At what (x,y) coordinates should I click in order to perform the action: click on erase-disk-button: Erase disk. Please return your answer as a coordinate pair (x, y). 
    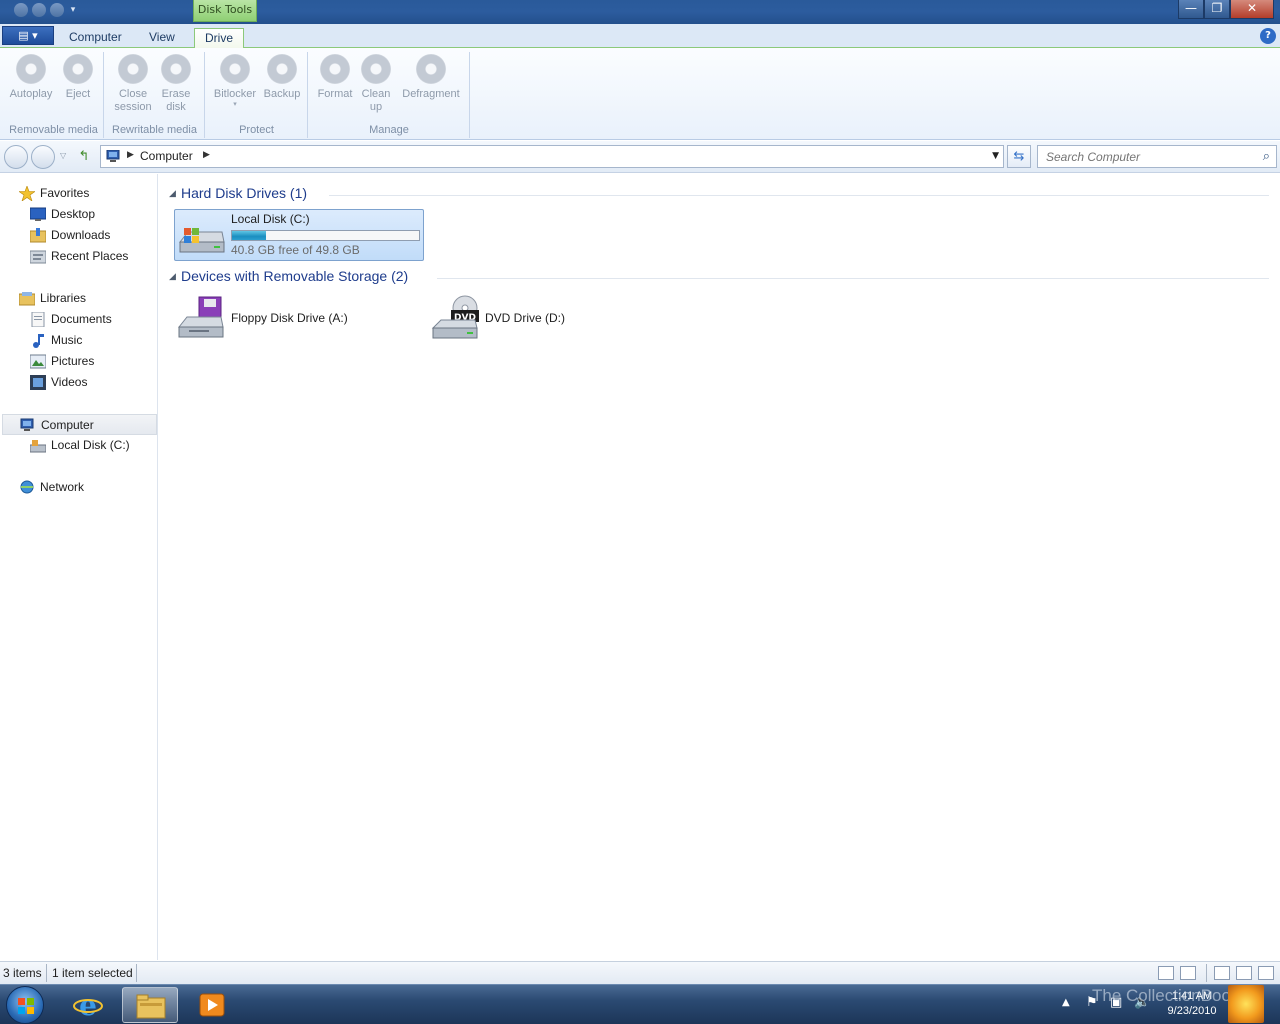
    Looking at the image, I should click on (176, 84).